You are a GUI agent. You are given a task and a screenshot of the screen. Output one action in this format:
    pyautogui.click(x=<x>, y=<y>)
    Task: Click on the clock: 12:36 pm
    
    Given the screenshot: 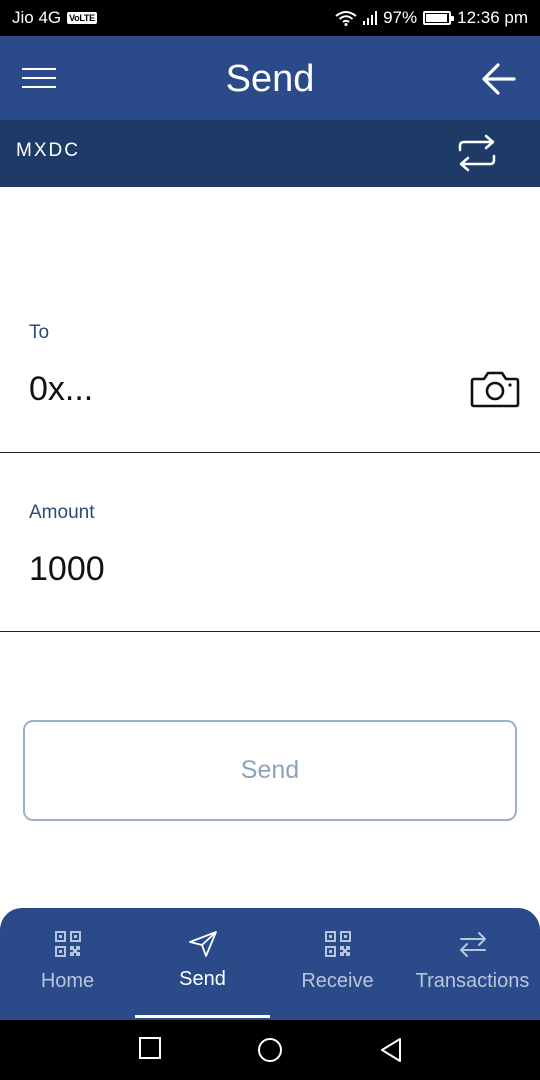 What is the action you would take?
    pyautogui.click(x=492, y=17)
    